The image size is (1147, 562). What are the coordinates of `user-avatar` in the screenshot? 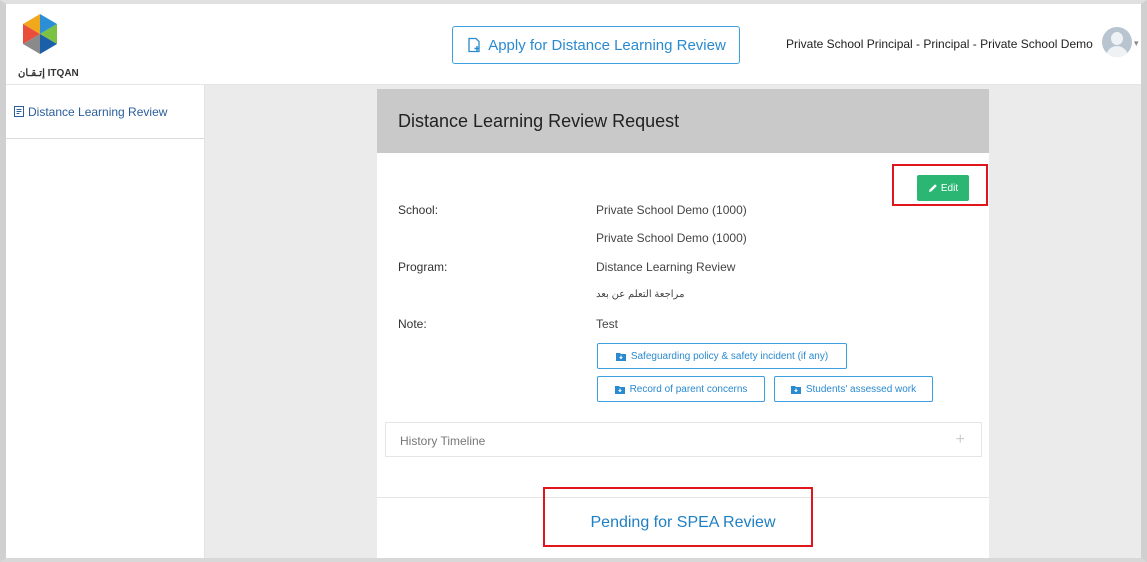 It's located at (1117, 42).